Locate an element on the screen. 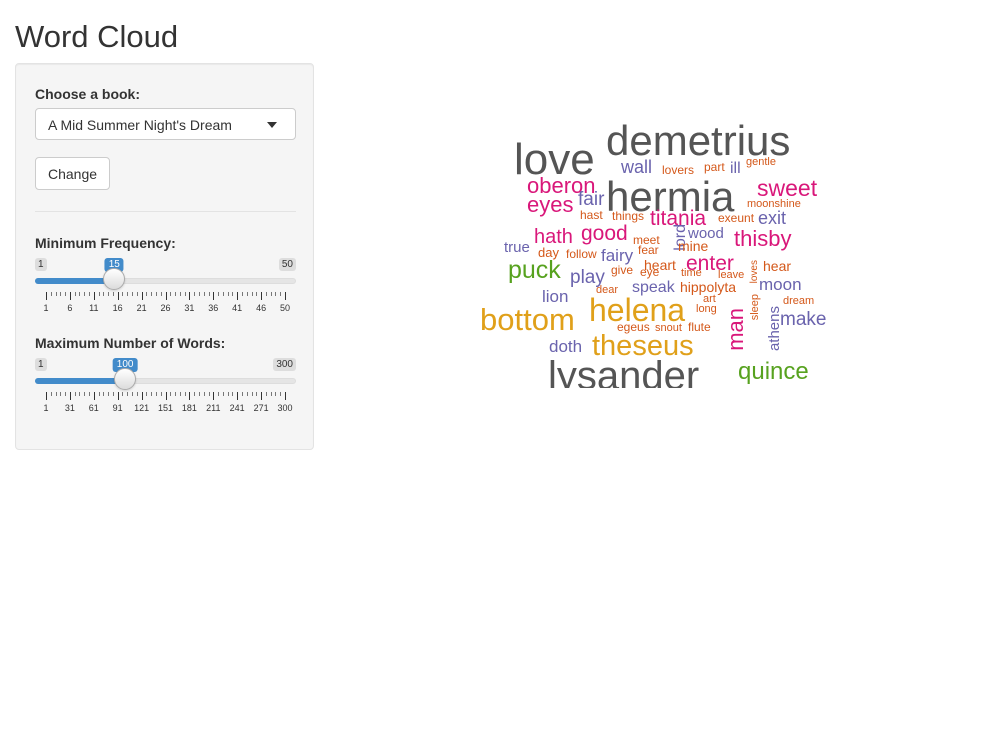 This screenshot has height=744, width=992. slider-tick-label: 151 is located at coordinates (165, 408).